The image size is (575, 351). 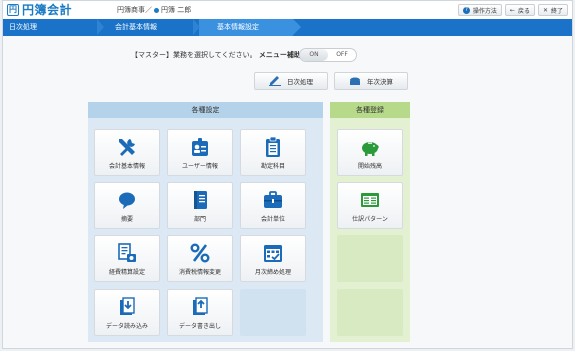 What do you see at coordinates (23, 27) in the screenshot?
I see `breadcrumb-daily: 日次処理` at bounding box center [23, 27].